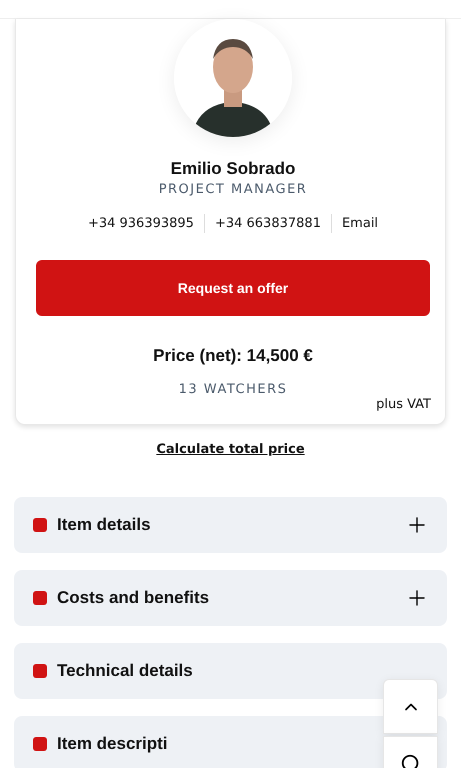  Describe the element at coordinates (411, 760) in the screenshot. I see `search-icon` at that location.